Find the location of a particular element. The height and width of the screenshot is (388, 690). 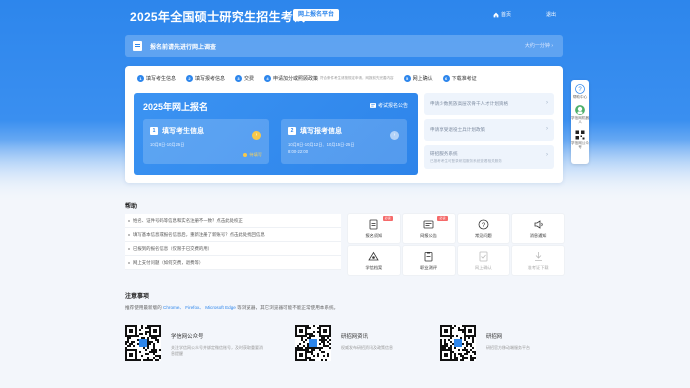

floating-toolbar: ? 帮助中心 学信网机器人 学信网公众号 is located at coordinates (580, 122).